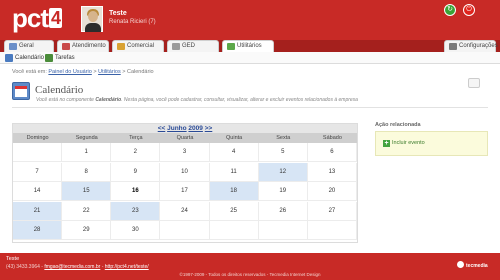 Image resolution: width=500 pixels, height=280 pixels. I want to click on calendar-nav: << Junho 2009 >>, so click(185, 128).